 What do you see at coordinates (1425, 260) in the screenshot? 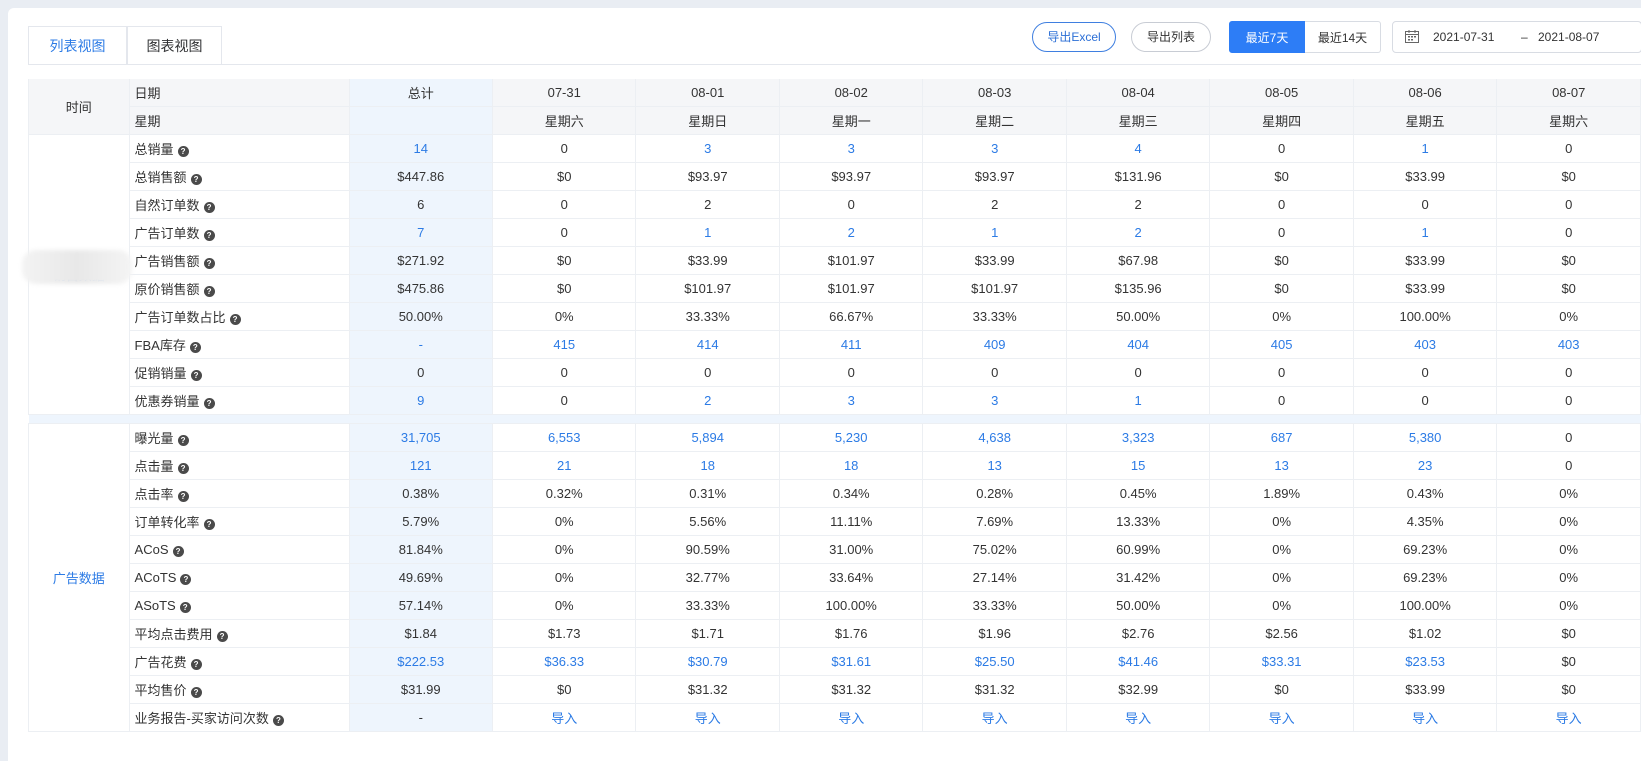
I see `value-cell: $33.99` at bounding box center [1425, 260].